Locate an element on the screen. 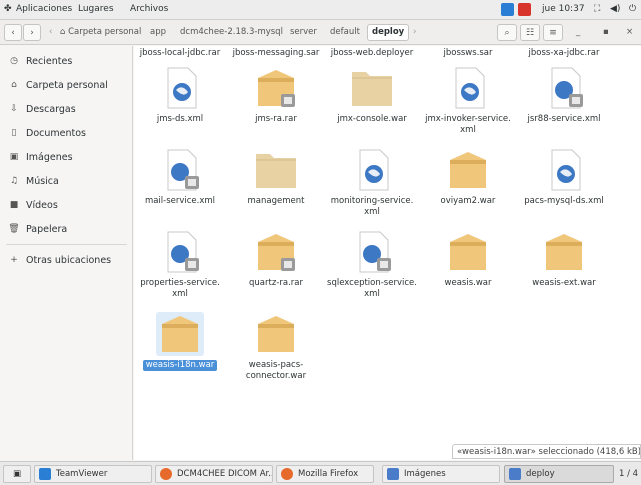 This screenshot has width=641, height=485. file-name: jbossws.sar is located at coordinates (468, 53).